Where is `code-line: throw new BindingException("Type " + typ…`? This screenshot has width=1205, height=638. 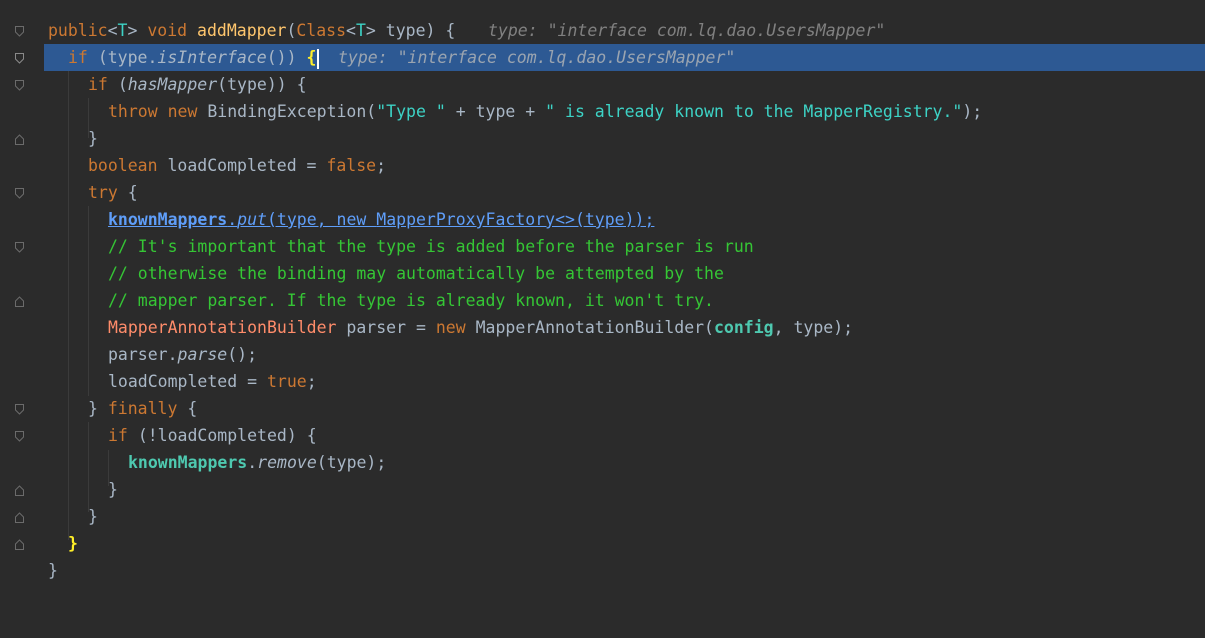
code-line: throw new BindingException("Type " + typ… is located at coordinates (602, 111).